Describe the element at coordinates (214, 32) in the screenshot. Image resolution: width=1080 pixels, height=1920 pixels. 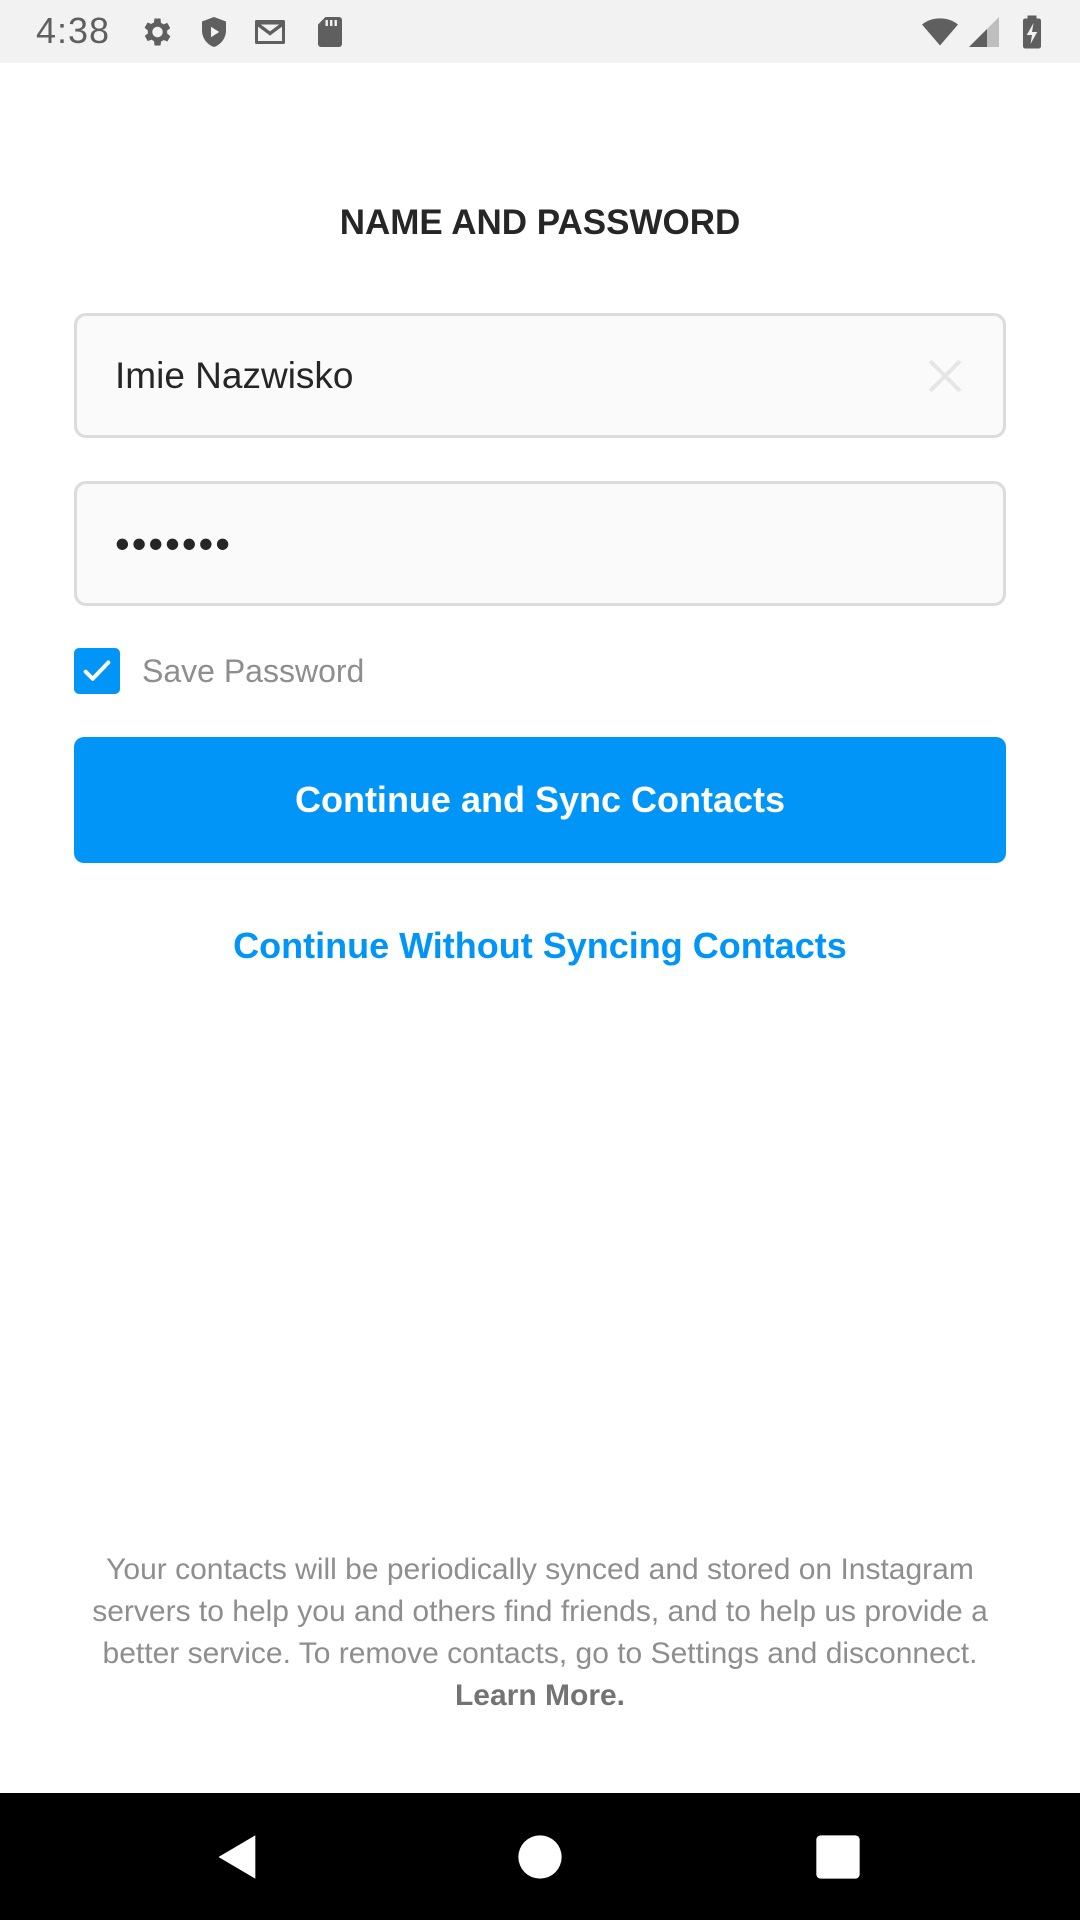
I see `shield-icon` at that location.